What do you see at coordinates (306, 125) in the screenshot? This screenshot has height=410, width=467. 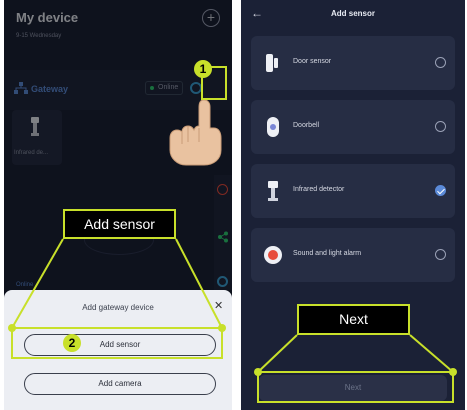 I see `sensor-option-label: Doorbell` at bounding box center [306, 125].